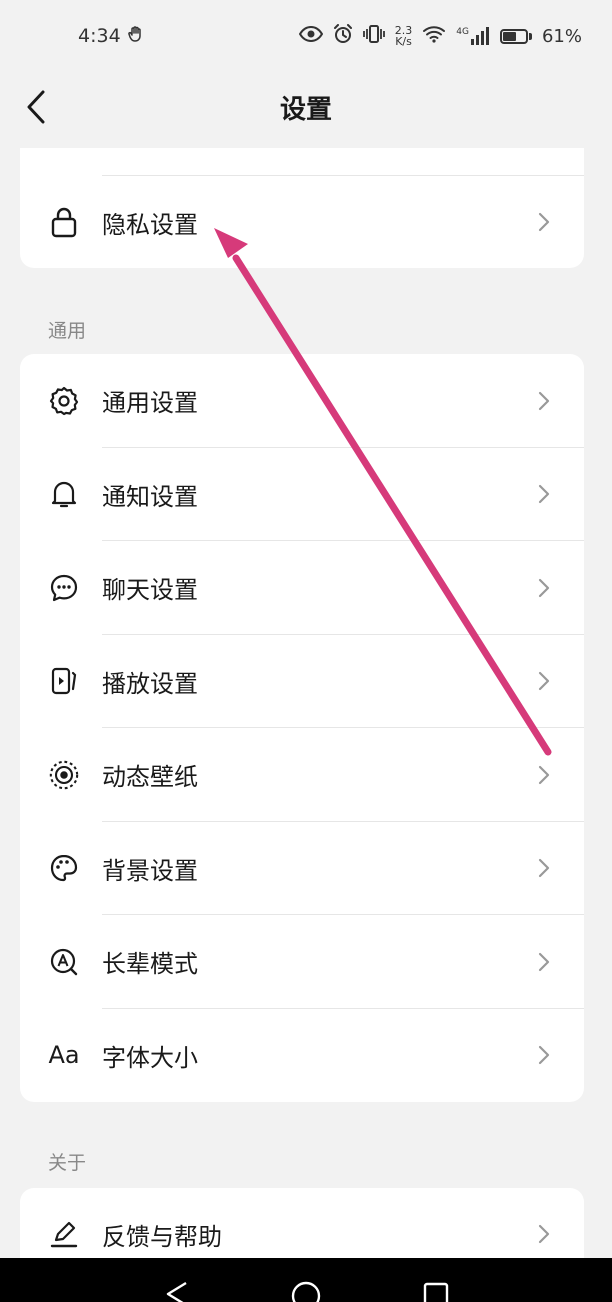  I want to click on settings-row-label: 字体大小, so click(150, 1057).